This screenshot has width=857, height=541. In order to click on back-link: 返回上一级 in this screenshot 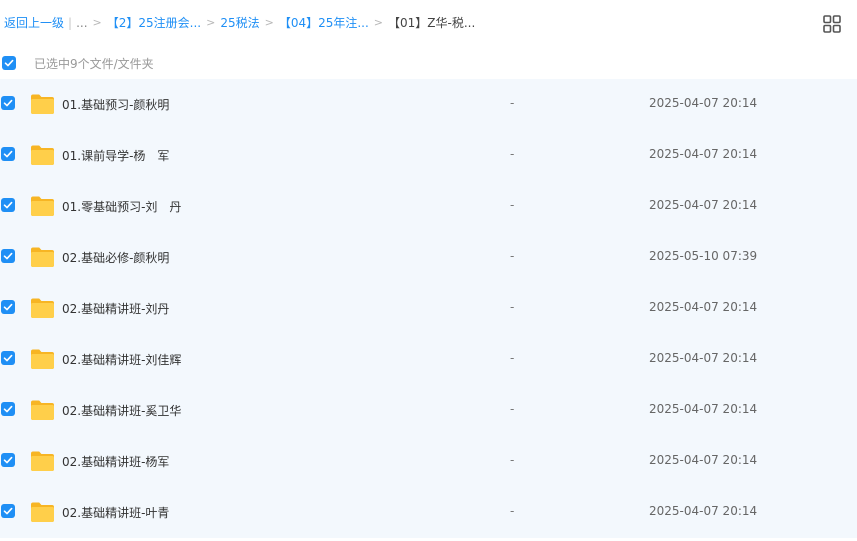, I will do `click(34, 22)`.